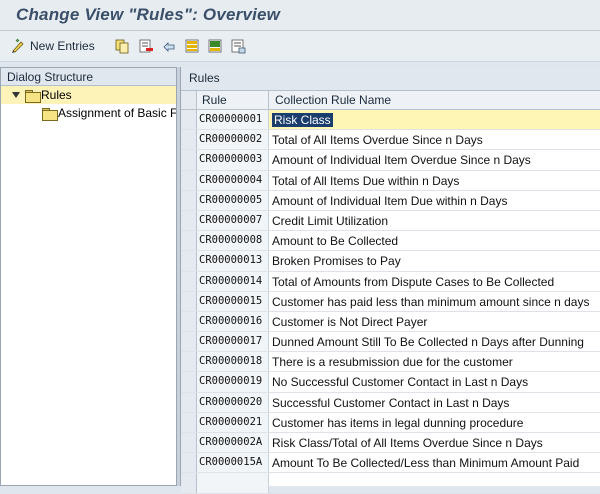 This screenshot has width=600, height=494. Describe the element at coordinates (117, 113) in the screenshot. I see `tree-item-label: Assignment of Basic F` at that location.